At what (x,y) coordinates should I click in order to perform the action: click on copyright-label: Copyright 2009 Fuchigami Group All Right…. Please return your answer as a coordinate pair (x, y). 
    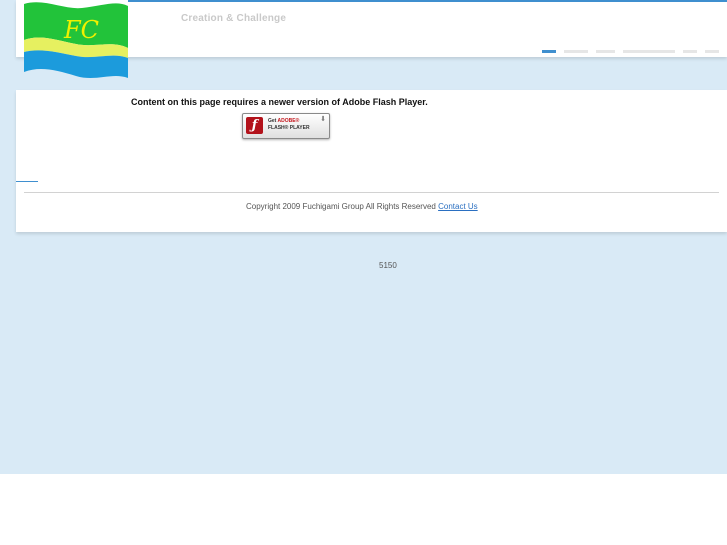
    Looking at the image, I should click on (342, 206).